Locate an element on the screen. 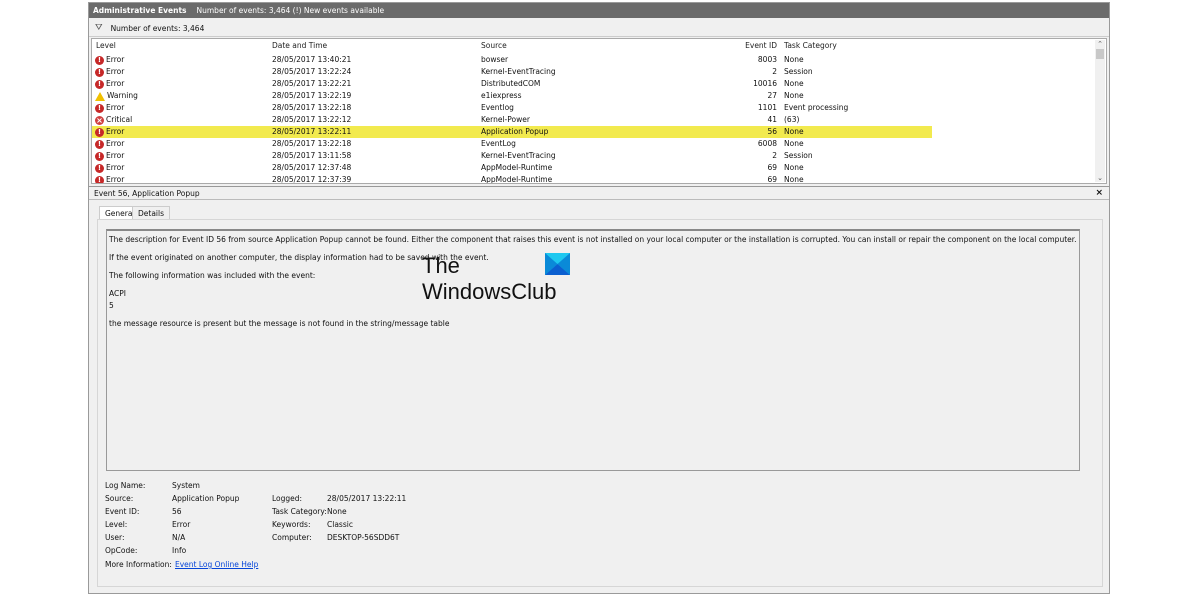 Image resolution: width=1200 pixels, height=598 pixels. opcode-label: OpCode: is located at coordinates (121, 550).